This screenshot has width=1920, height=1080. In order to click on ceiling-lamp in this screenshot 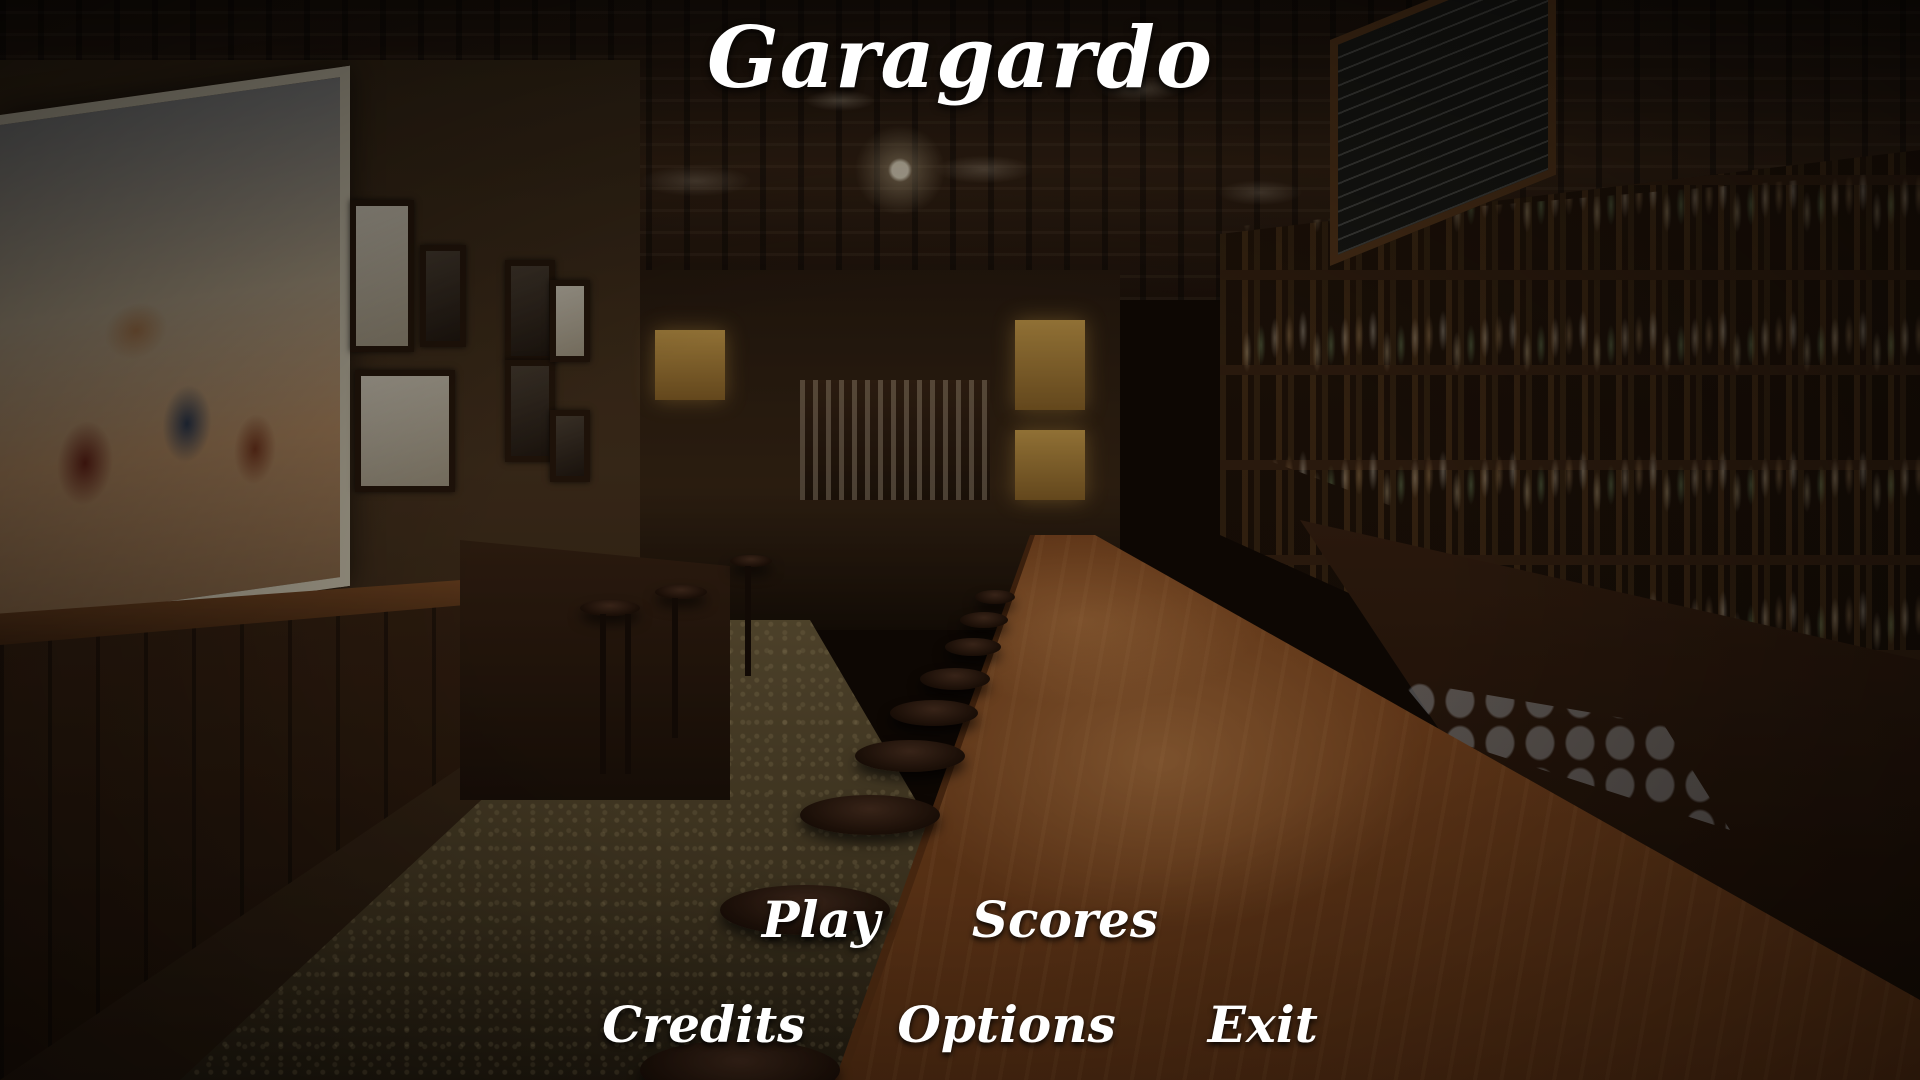, I will do `click(900, 170)`.